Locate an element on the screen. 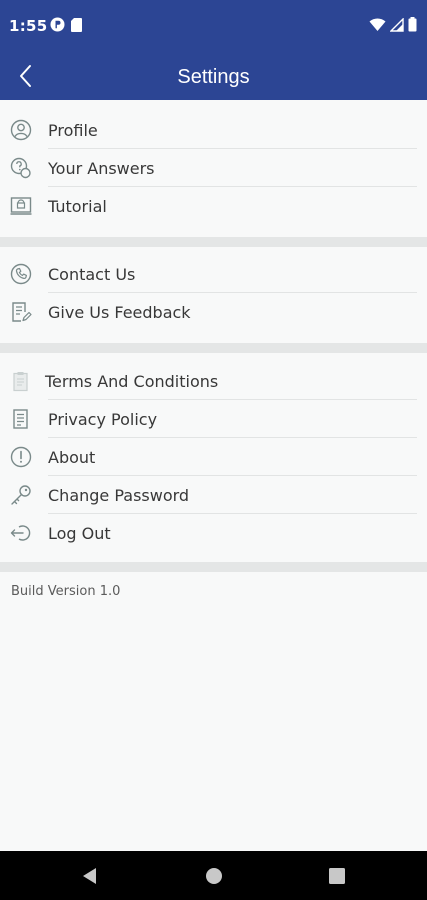 The image size is (427, 900). system-nav-bar is located at coordinates (213, 875).